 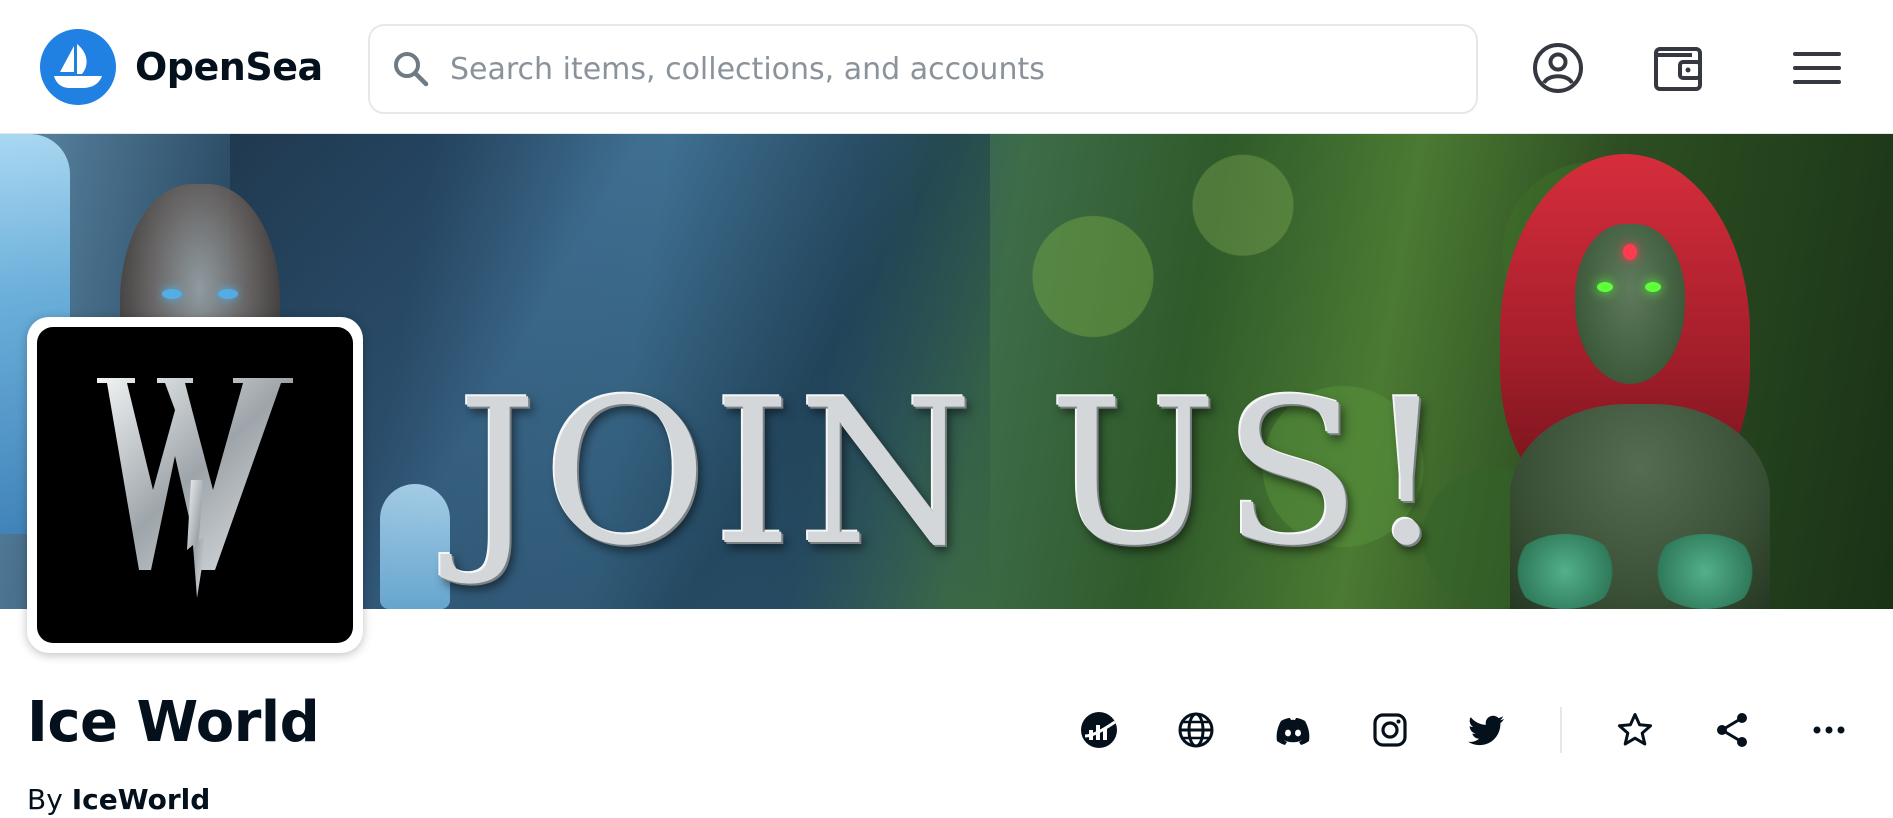 I want to click on wallet-icon, so click(x=1678, y=69).